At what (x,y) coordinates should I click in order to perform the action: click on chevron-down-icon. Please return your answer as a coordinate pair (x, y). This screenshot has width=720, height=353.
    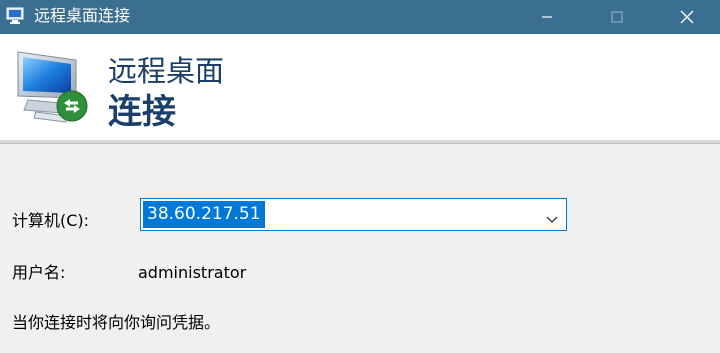
    Looking at the image, I should click on (552, 216).